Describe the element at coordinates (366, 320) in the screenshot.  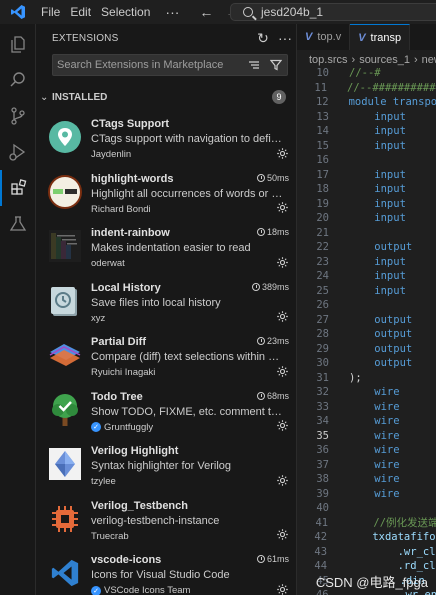
I see `code-line: 27 output` at that location.